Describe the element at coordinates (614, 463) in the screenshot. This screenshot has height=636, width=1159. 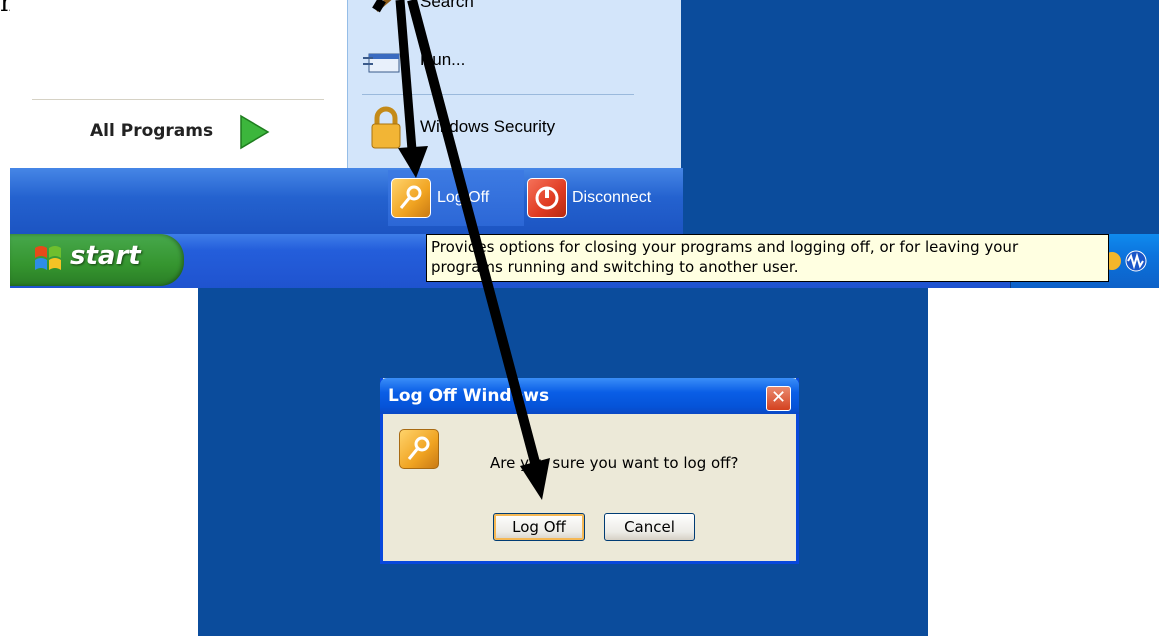
I see `dialog-message: Are you sure you want to log off?` at that location.